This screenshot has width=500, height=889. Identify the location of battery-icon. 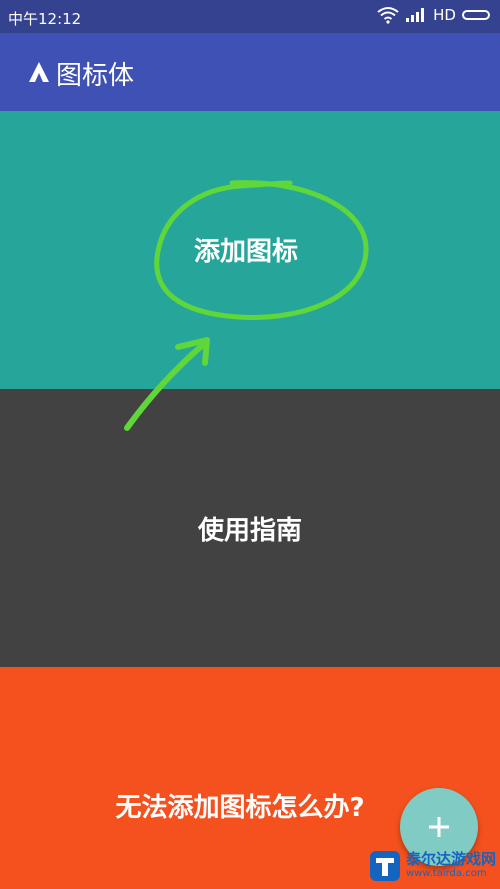
(476, 15).